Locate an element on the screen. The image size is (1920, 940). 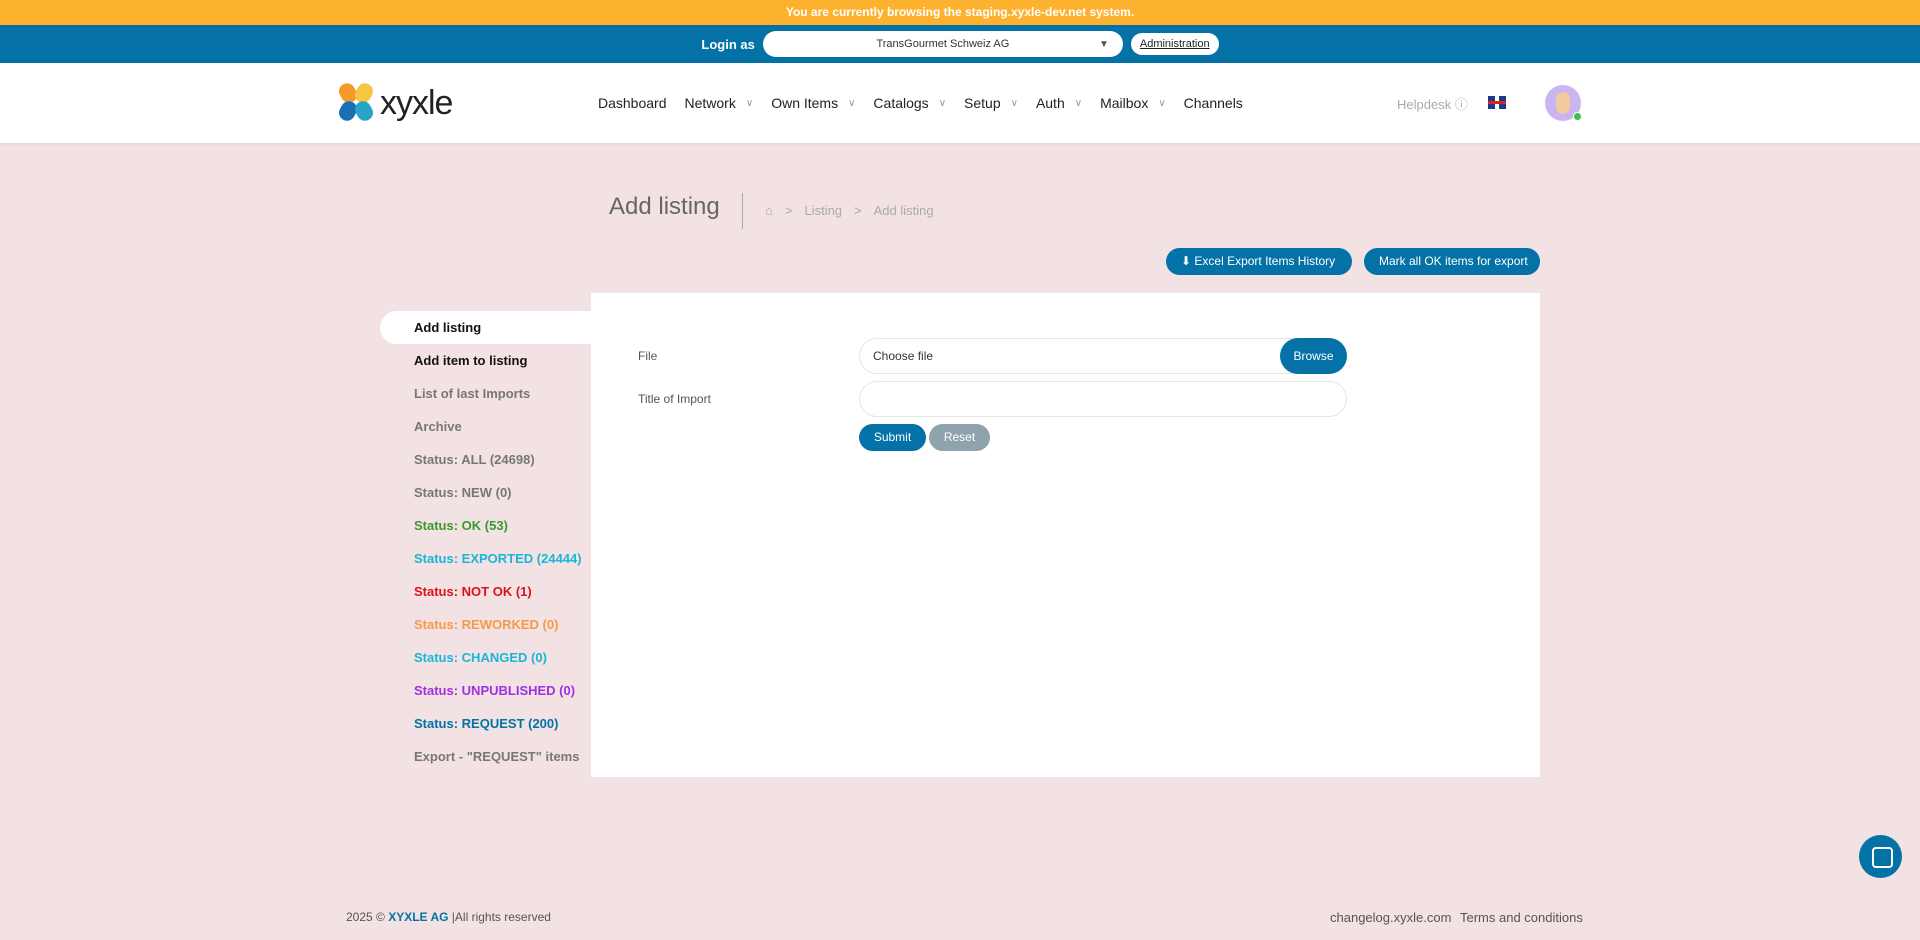
nav-setup: Setup ∨ is located at coordinates (991, 103).